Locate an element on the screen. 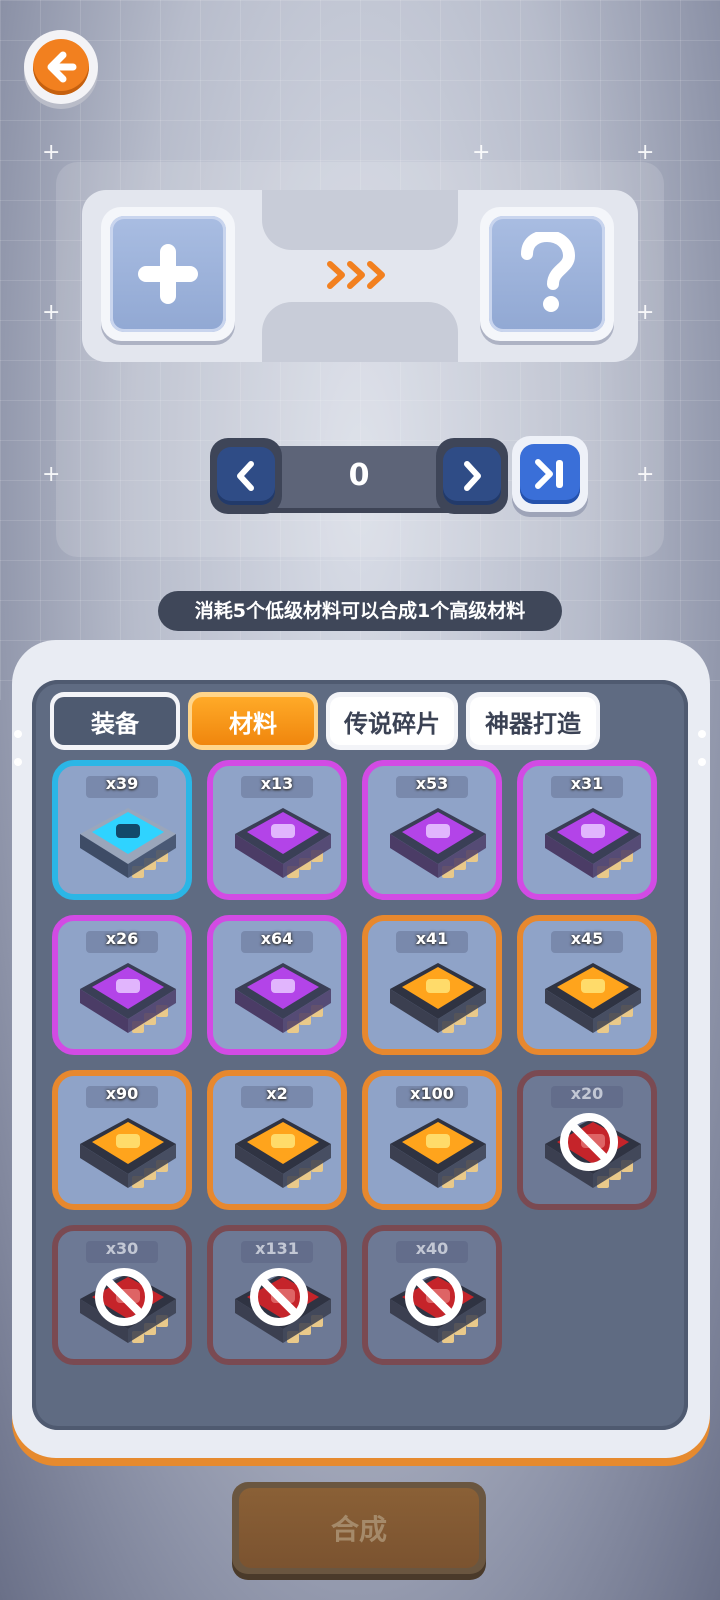  back-button is located at coordinates (61, 67).